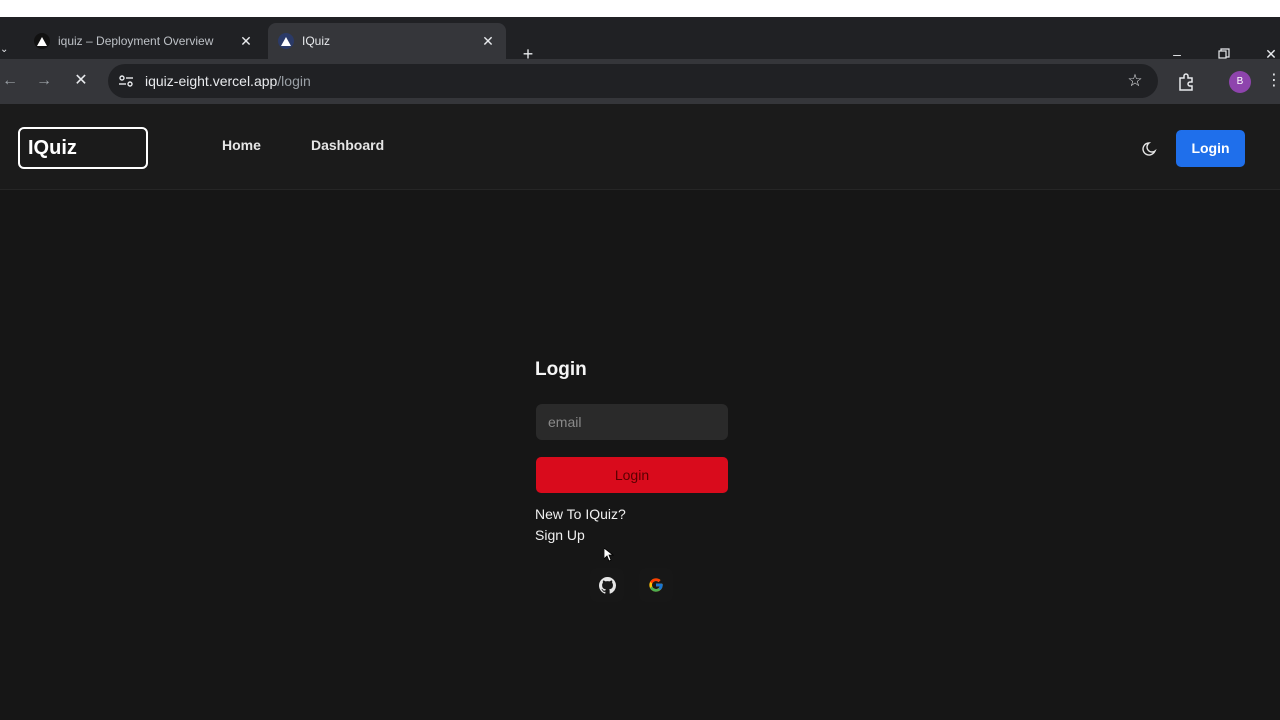  I want to click on site-info-icon, so click(126, 81).